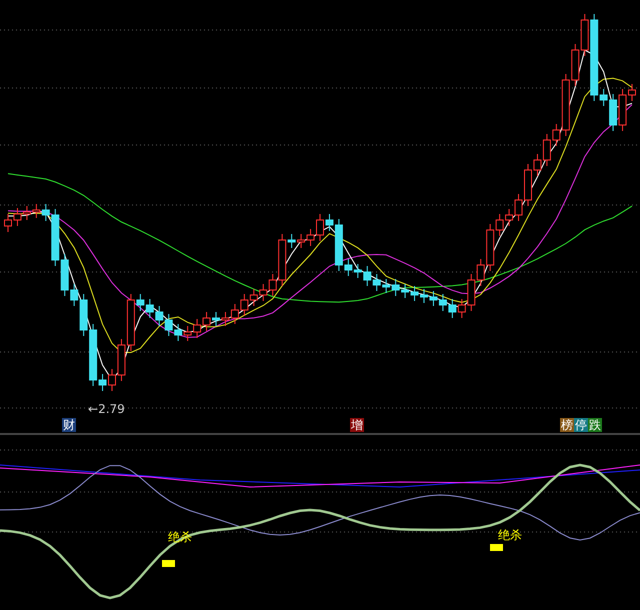  What do you see at coordinates (69, 425) in the screenshot?
I see `signal-tag: 财` at bounding box center [69, 425].